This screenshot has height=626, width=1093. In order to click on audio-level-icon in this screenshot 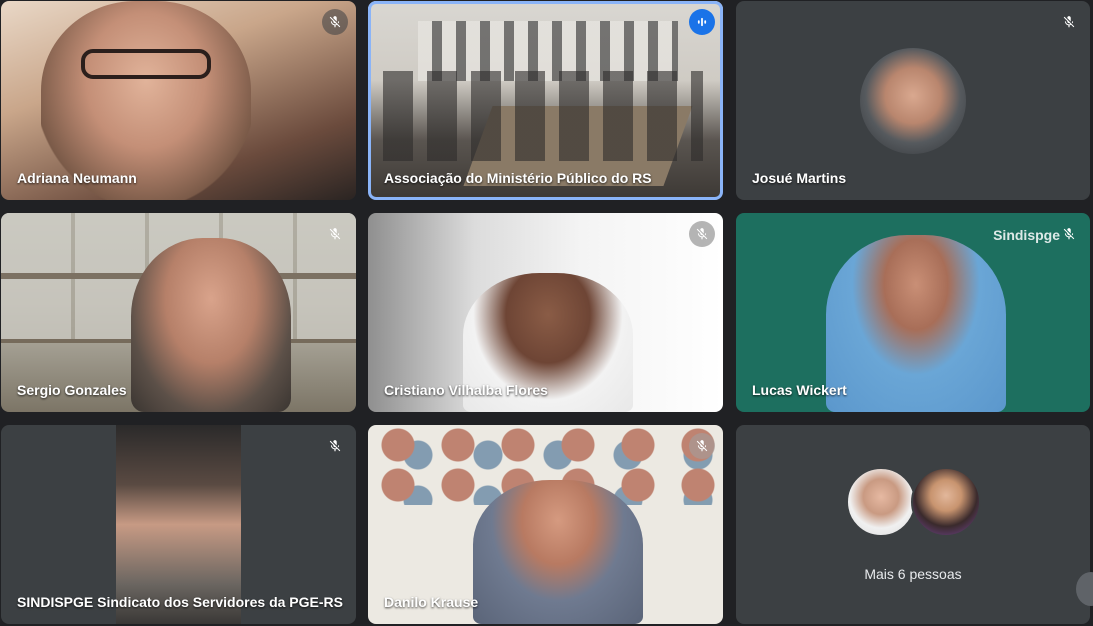, I will do `click(702, 22)`.